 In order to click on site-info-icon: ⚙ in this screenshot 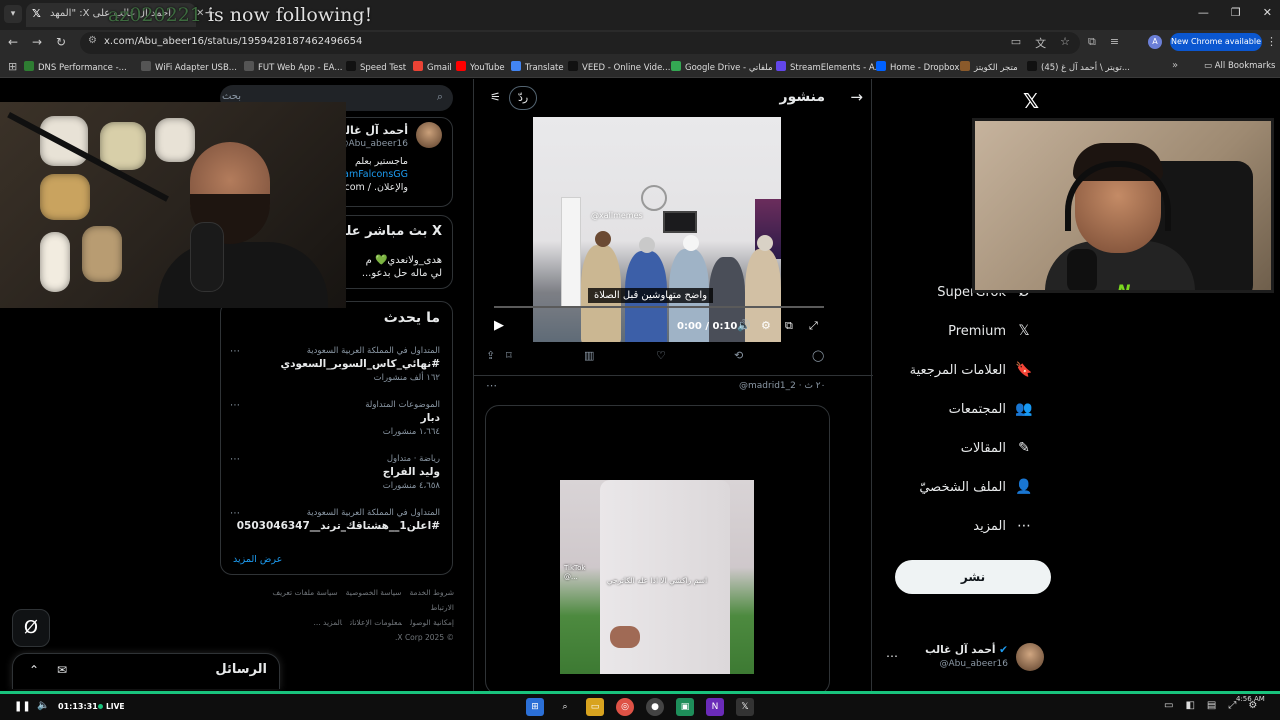, I will do `click(92, 40)`.